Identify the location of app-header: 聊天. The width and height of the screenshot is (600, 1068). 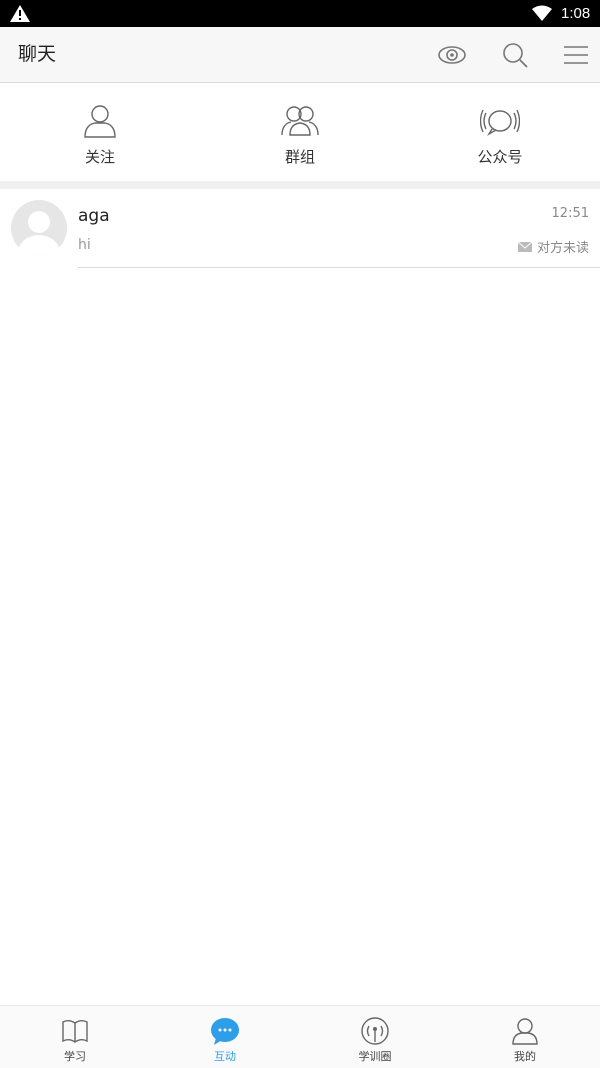
(300, 55).